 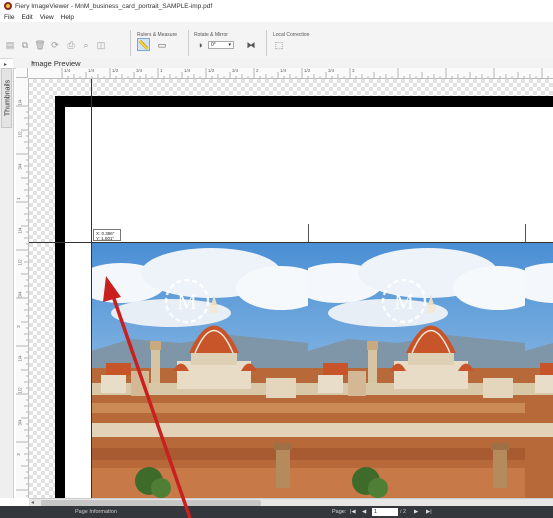 What do you see at coordinates (7, 283) in the screenshot?
I see `thumbnails-sidebar` at bounding box center [7, 283].